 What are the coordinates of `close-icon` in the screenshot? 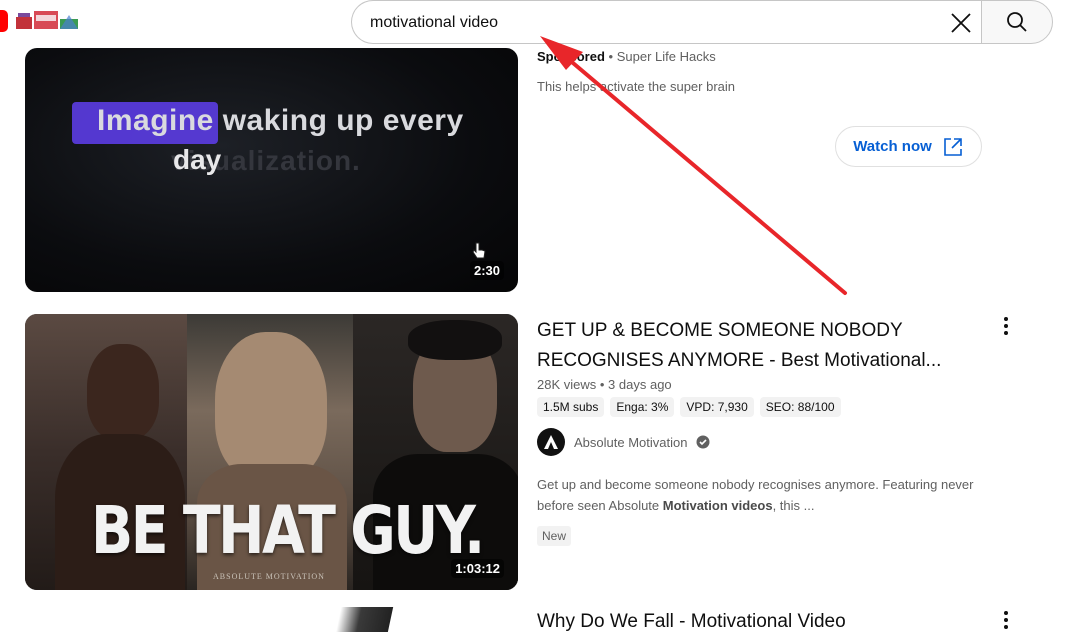 It's located at (961, 23).